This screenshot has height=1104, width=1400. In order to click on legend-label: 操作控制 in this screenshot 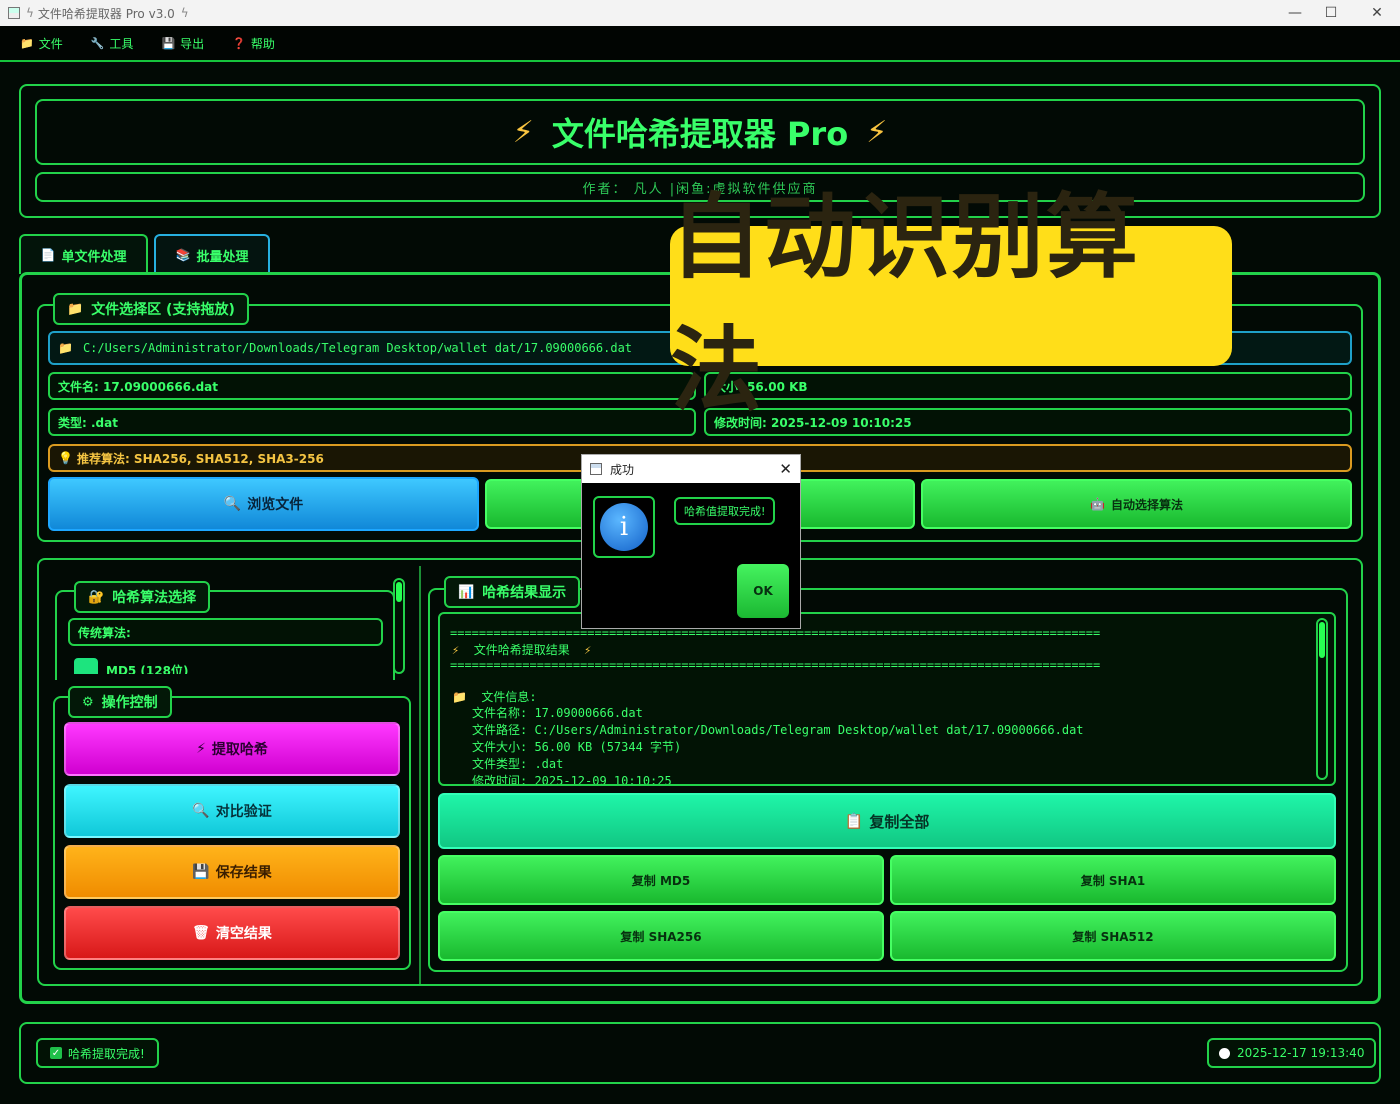, I will do `click(129, 703)`.